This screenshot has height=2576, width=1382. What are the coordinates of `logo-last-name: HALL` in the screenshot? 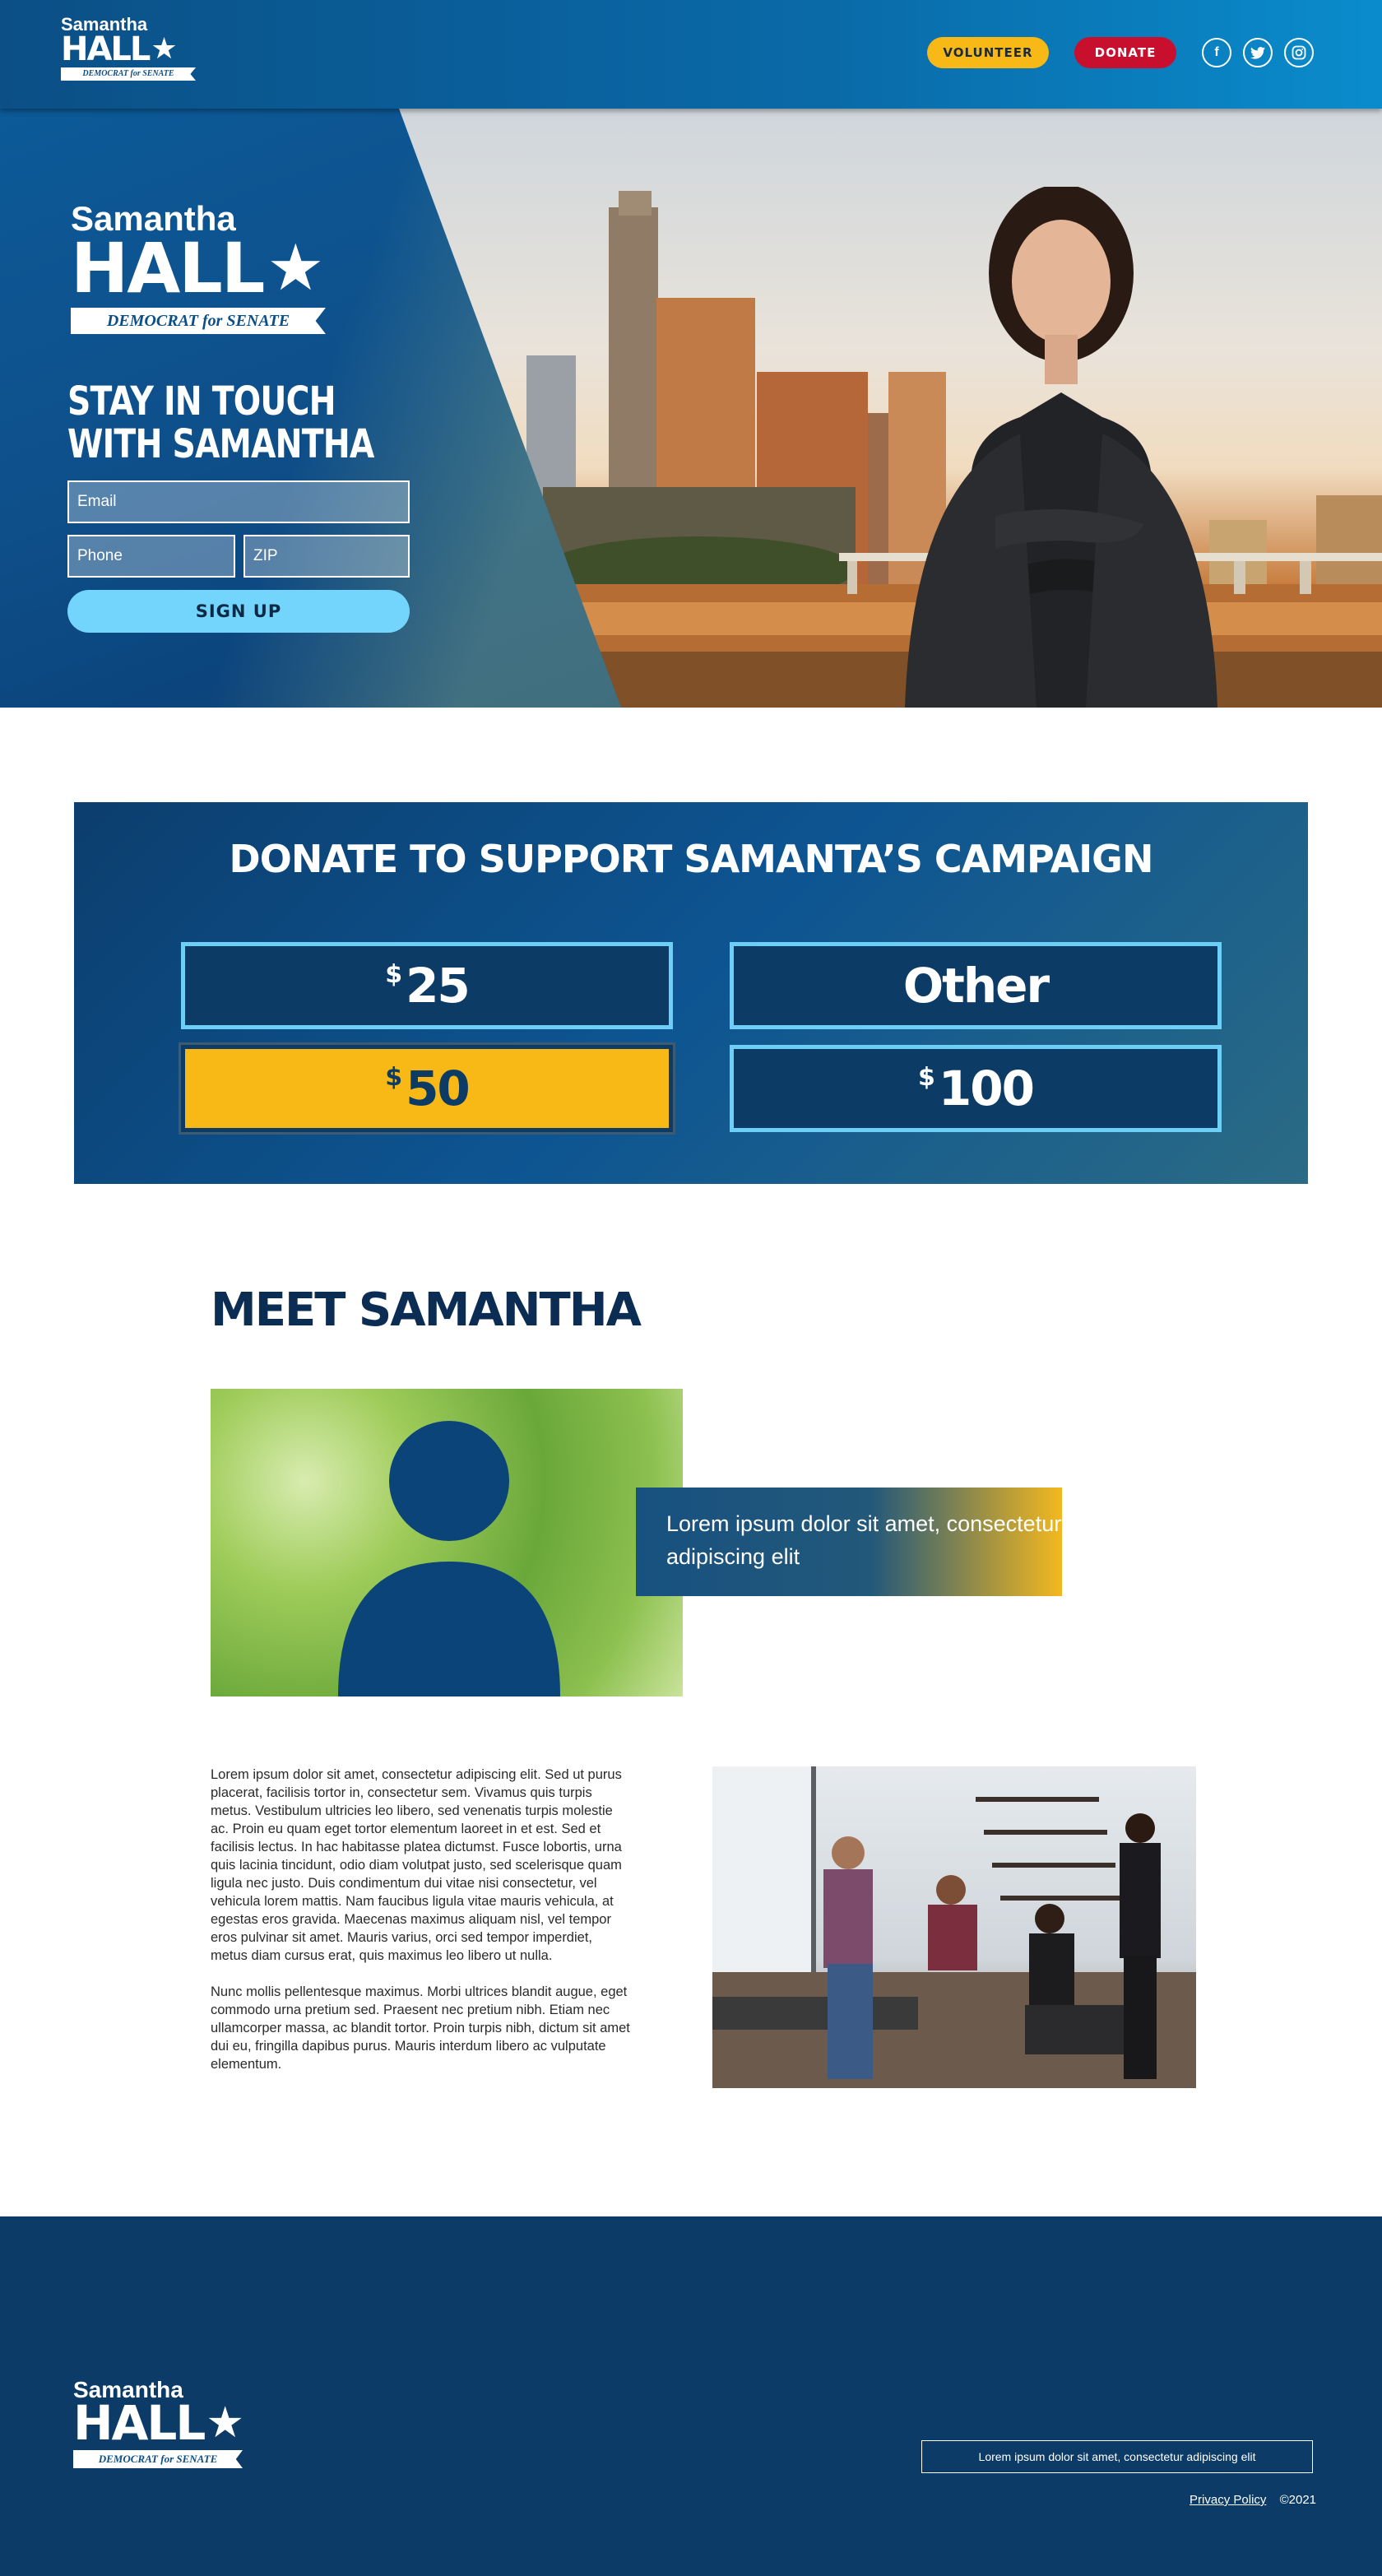 It's located at (106, 49).